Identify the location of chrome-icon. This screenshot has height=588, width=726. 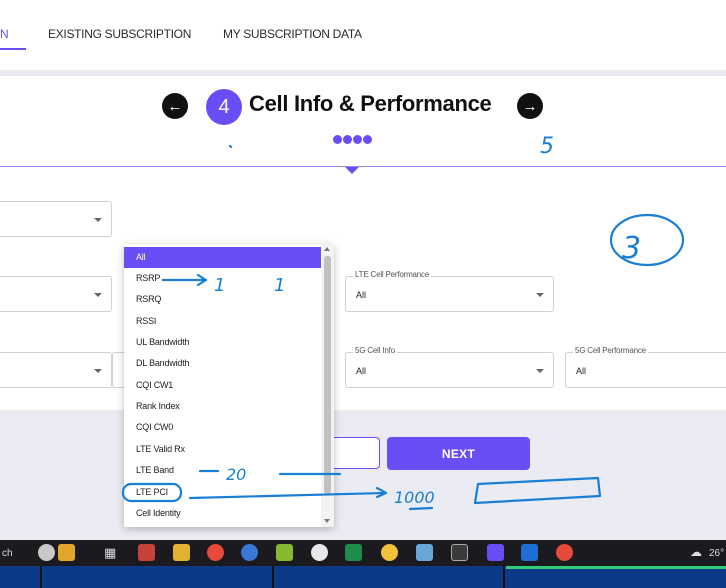
(215, 552).